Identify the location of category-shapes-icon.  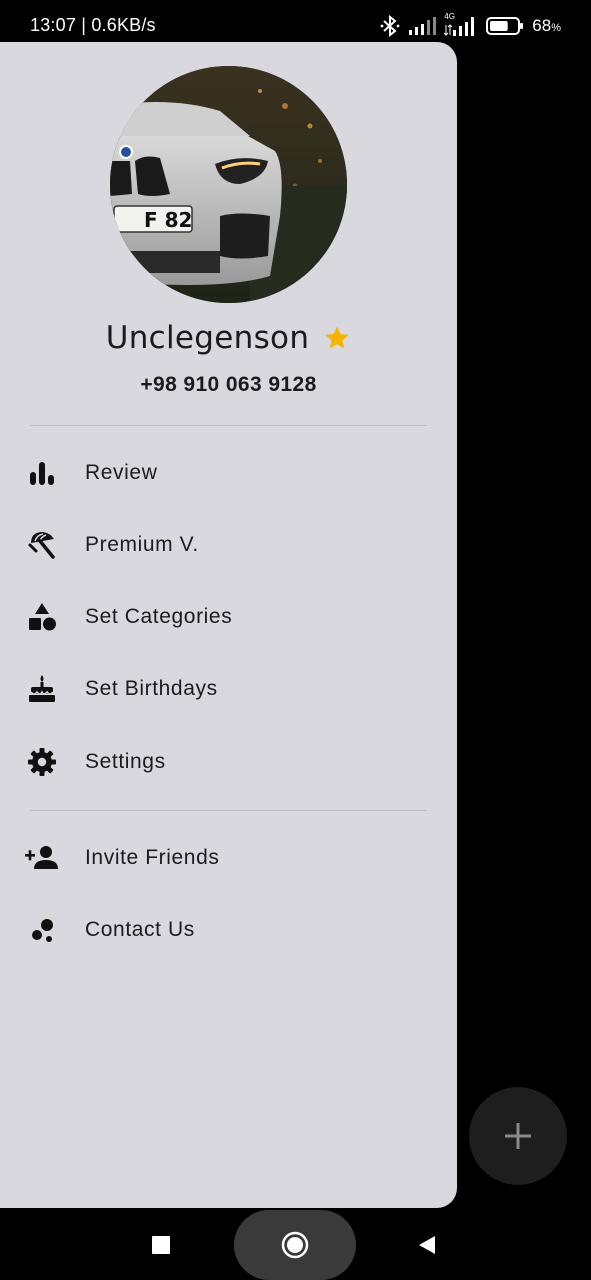
(42, 617).